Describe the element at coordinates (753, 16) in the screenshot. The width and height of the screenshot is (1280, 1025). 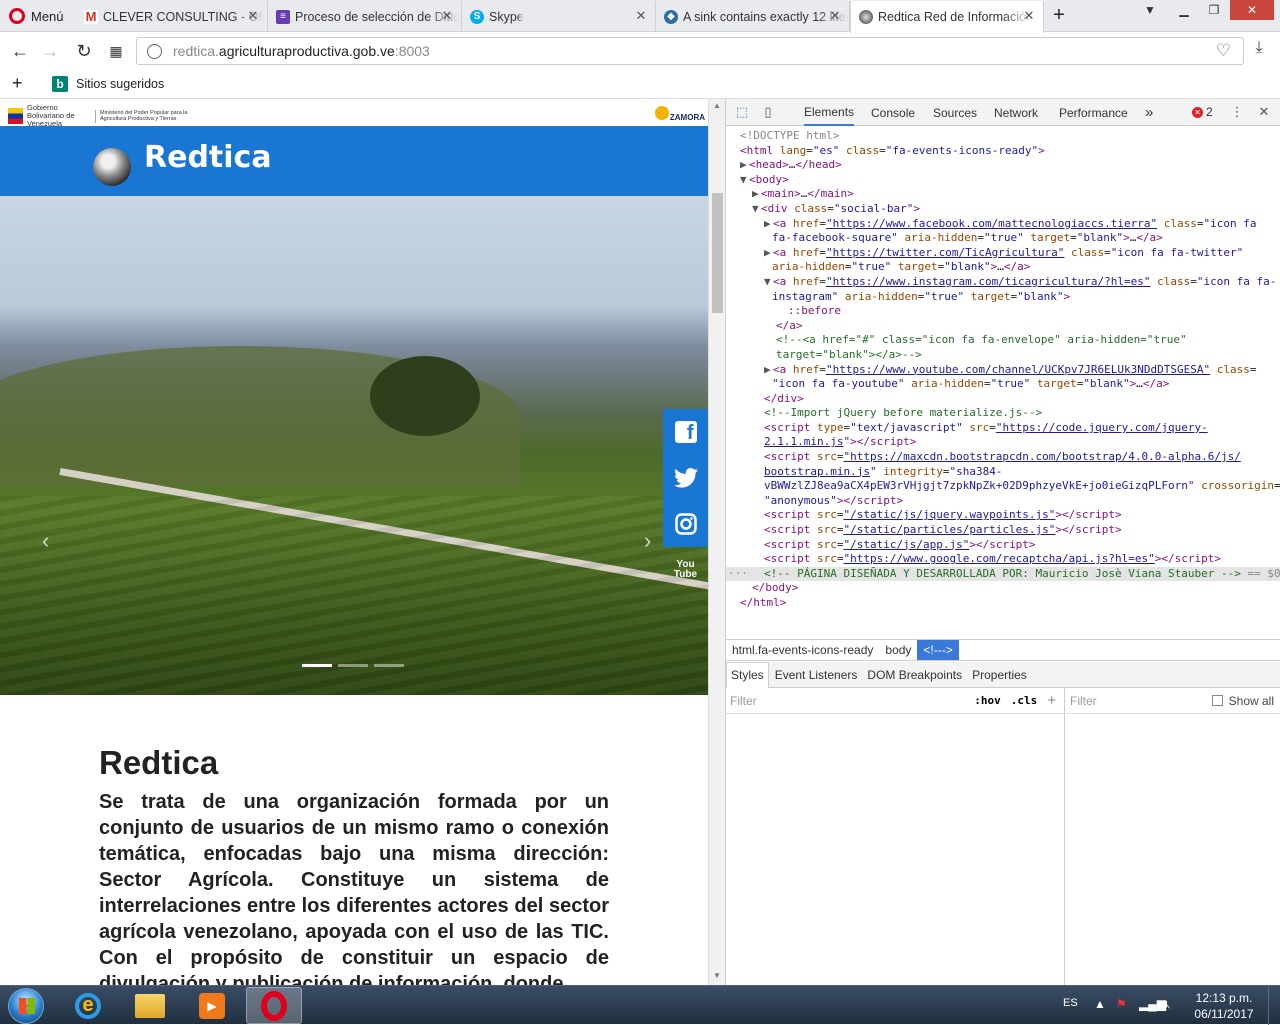
I see `tab-stackexchange: ◆ A sink contains exactly 12 liters ✕` at that location.